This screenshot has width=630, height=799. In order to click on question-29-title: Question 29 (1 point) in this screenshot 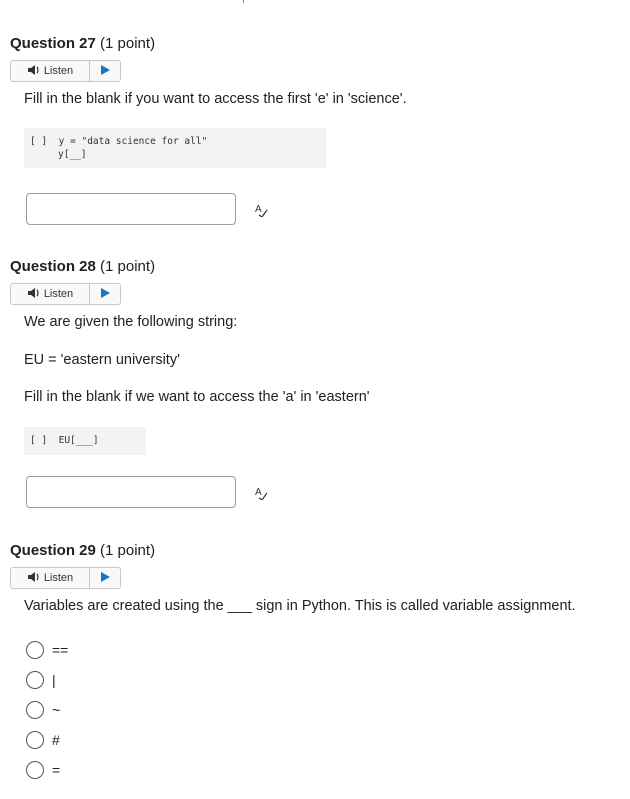, I will do `click(82, 550)`.